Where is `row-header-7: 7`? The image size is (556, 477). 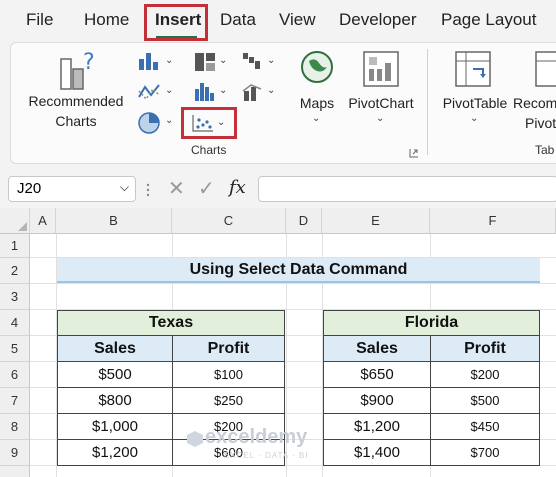 row-header-7: 7 is located at coordinates (15, 401).